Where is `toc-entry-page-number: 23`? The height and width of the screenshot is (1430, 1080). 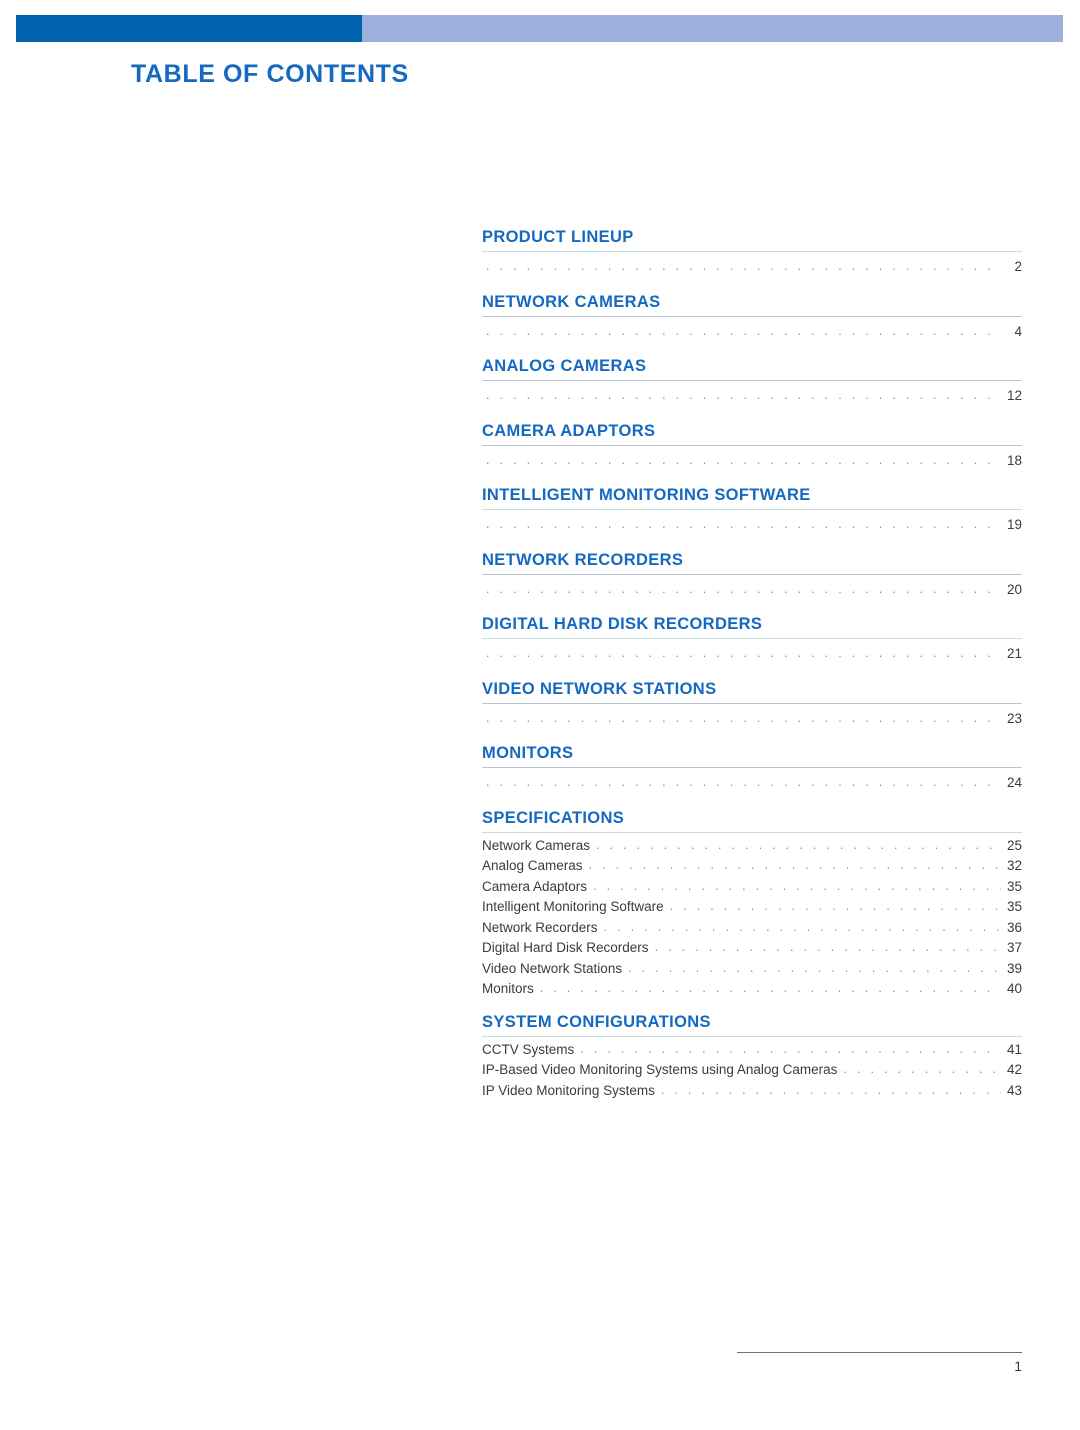 toc-entry-page-number: 23 is located at coordinates (1014, 718).